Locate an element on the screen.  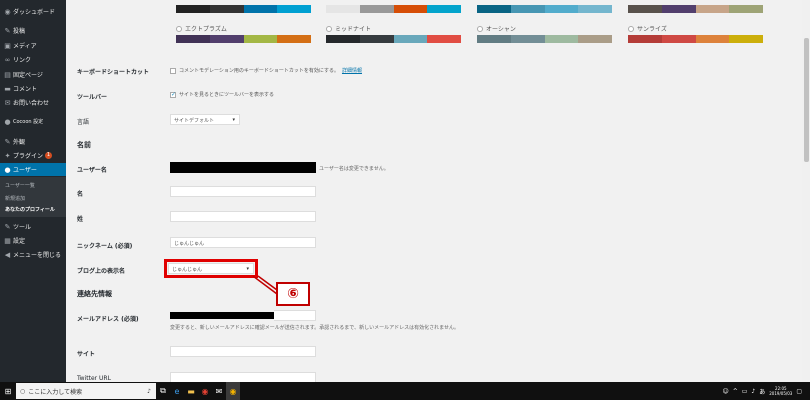
file-explorer-icon: ▬ is located at coordinates (191, 391).